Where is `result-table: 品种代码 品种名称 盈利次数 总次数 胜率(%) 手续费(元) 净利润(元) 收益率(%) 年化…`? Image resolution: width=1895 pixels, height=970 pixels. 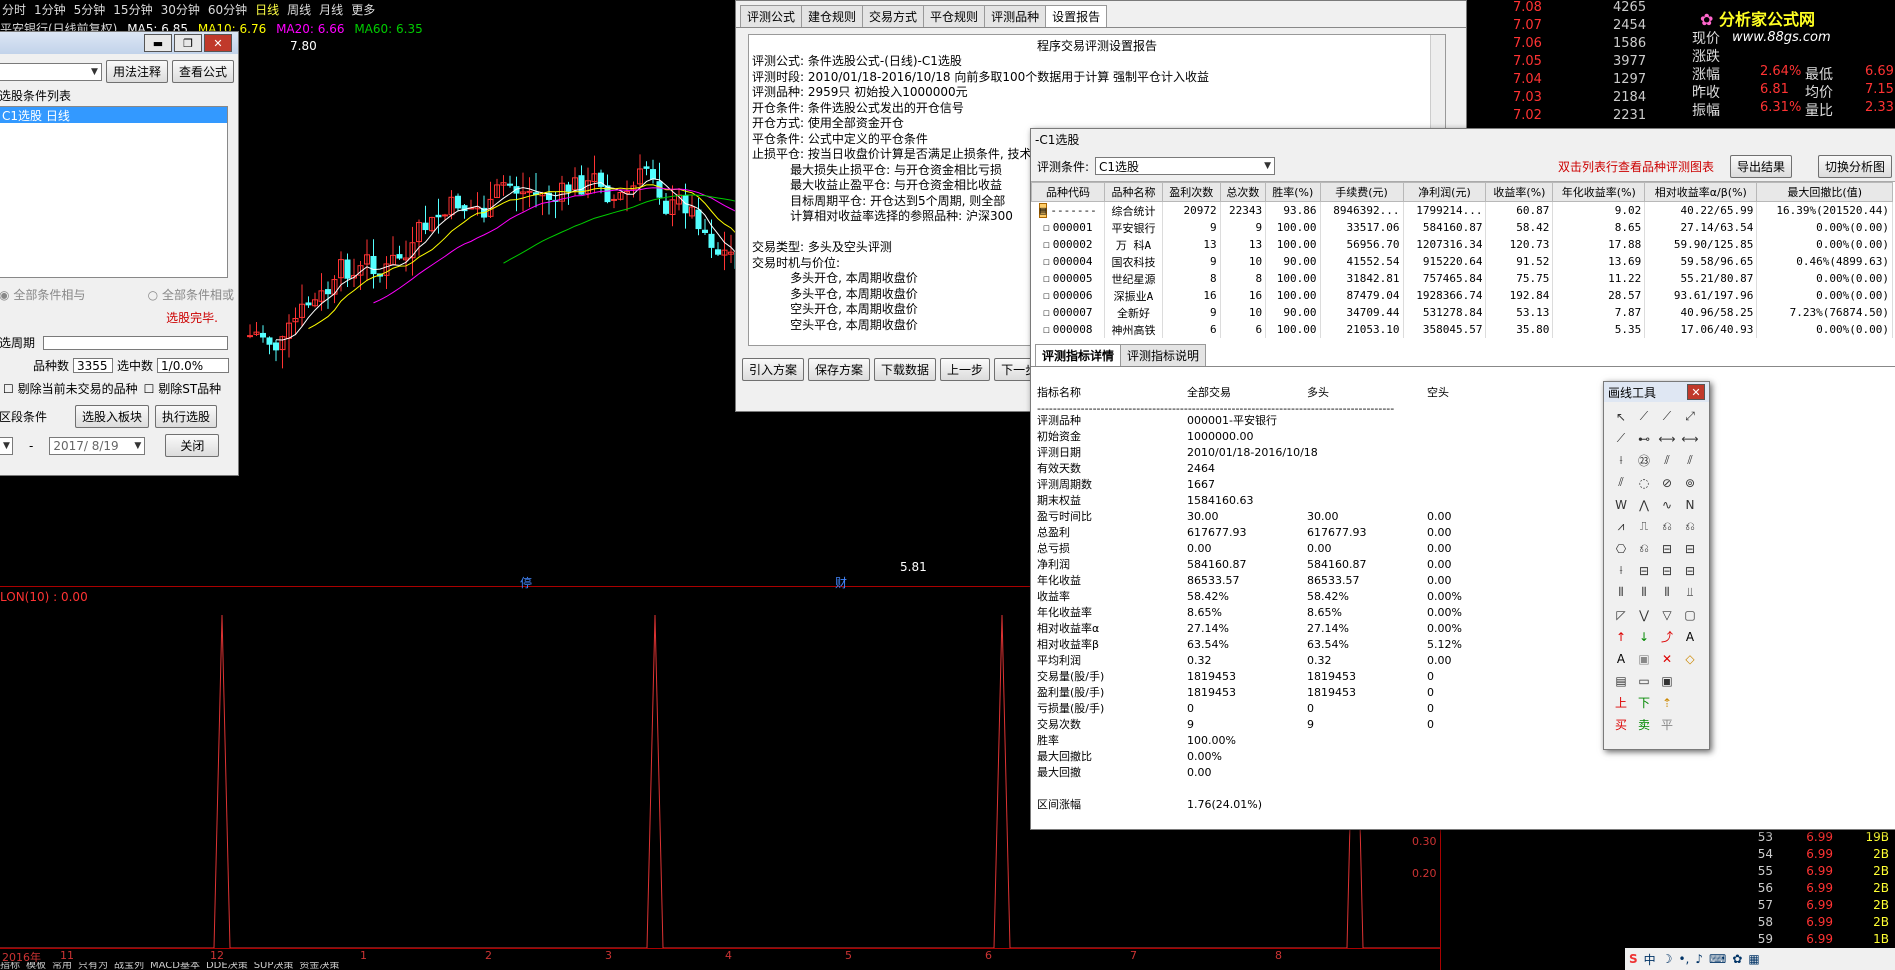
result-table: 品种代码 品种名称 盈利次数 总次数 胜率(%) 手续费(元) 净利润(元) 收益率(%) 年化… is located at coordinates (1461, 260).